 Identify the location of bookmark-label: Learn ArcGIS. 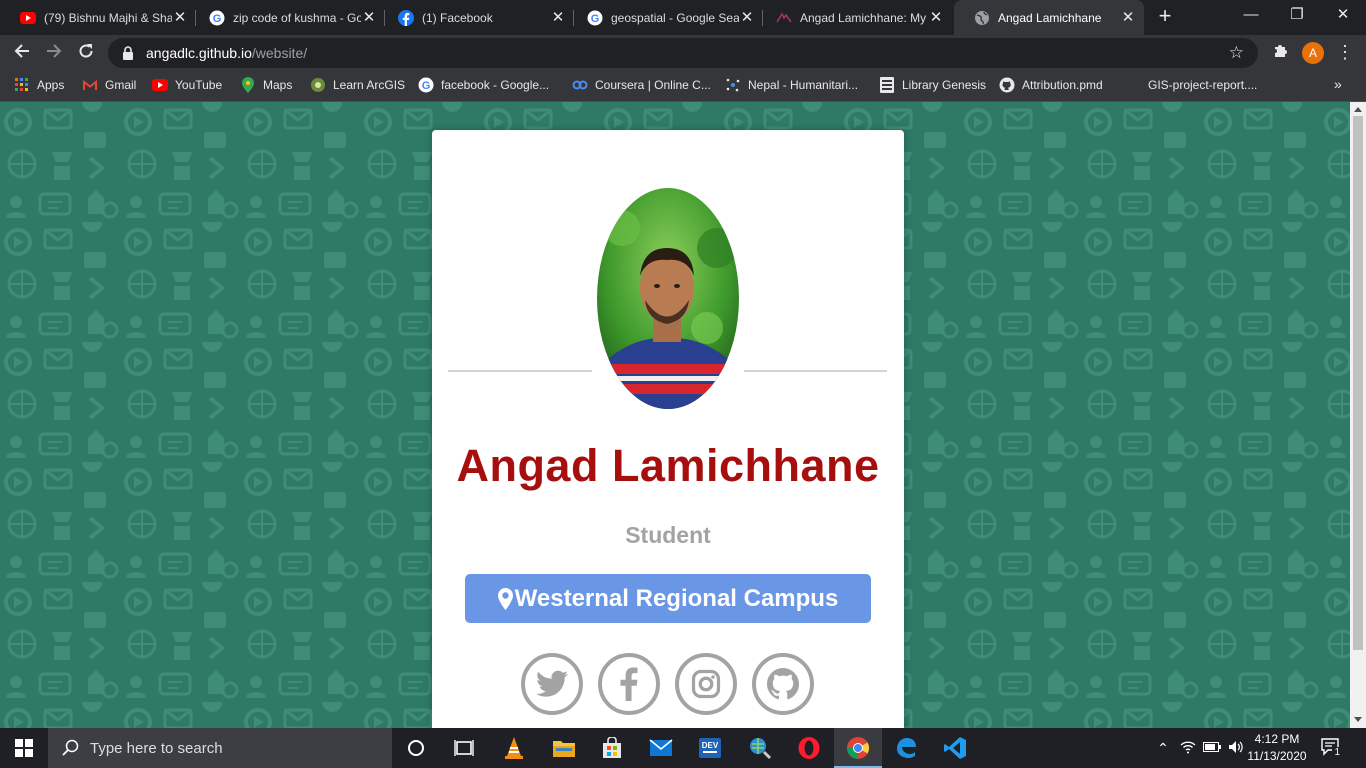
(369, 85).